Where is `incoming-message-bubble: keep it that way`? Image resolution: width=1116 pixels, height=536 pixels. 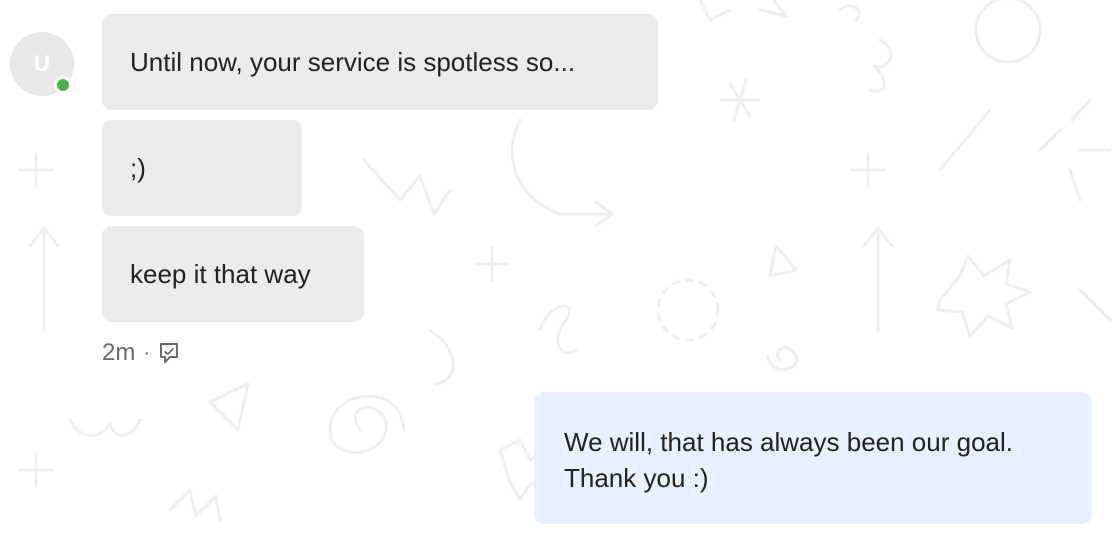
incoming-message-bubble: keep it that way is located at coordinates (233, 274).